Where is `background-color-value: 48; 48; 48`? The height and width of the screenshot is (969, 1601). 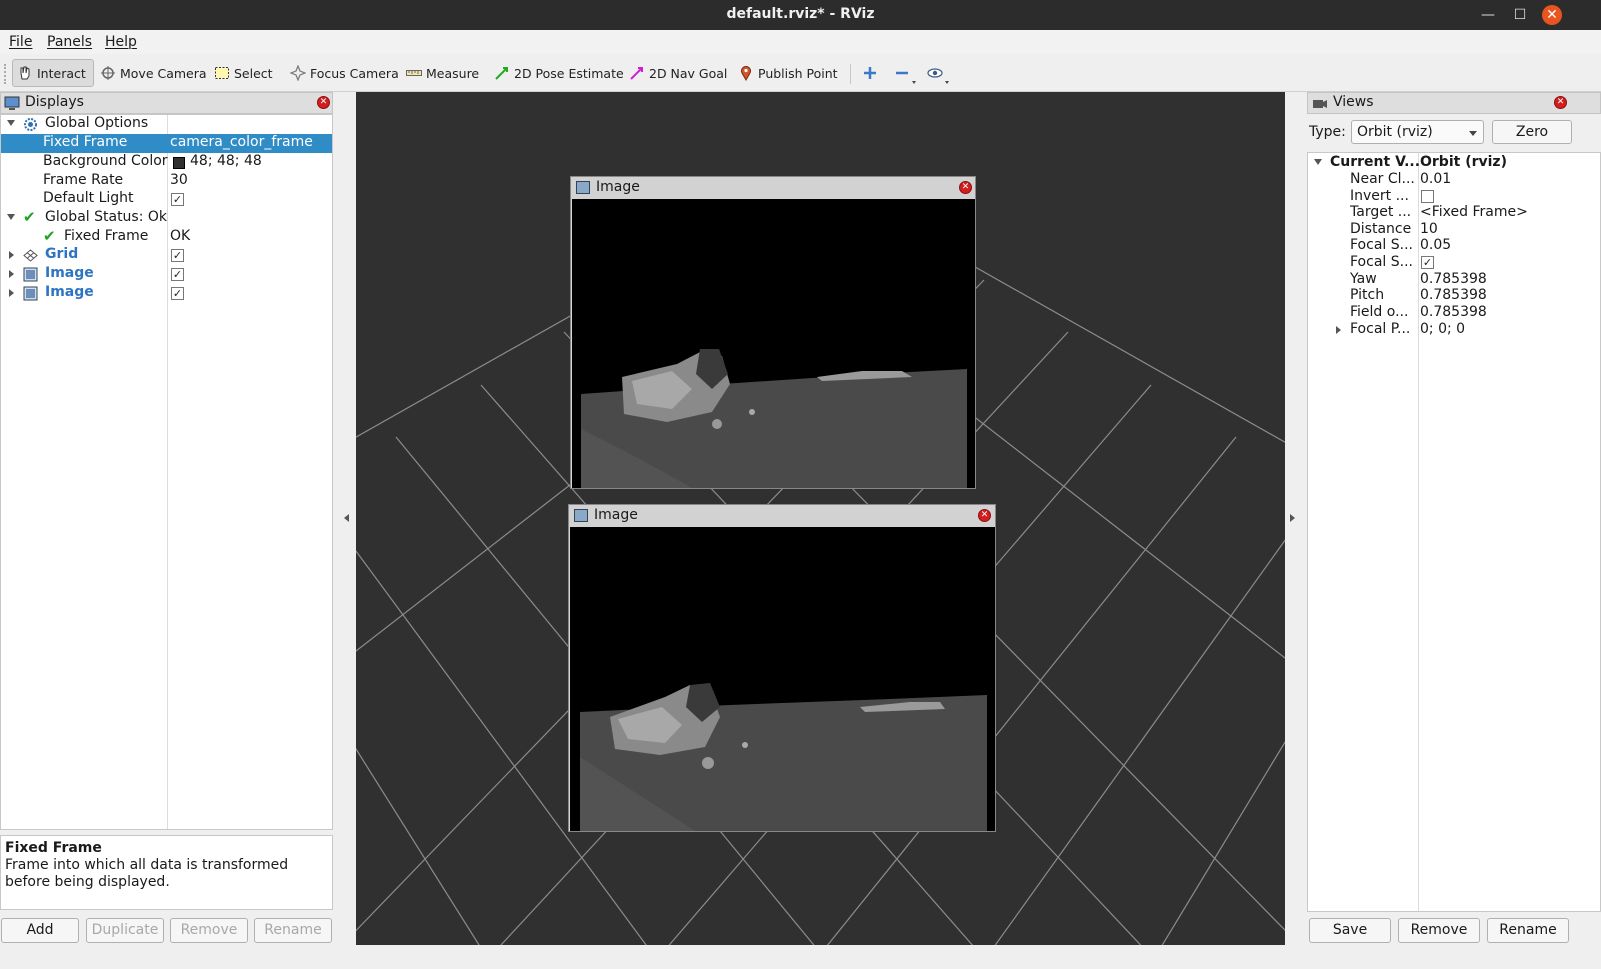
background-color-value: 48; 48; 48 is located at coordinates (226, 161).